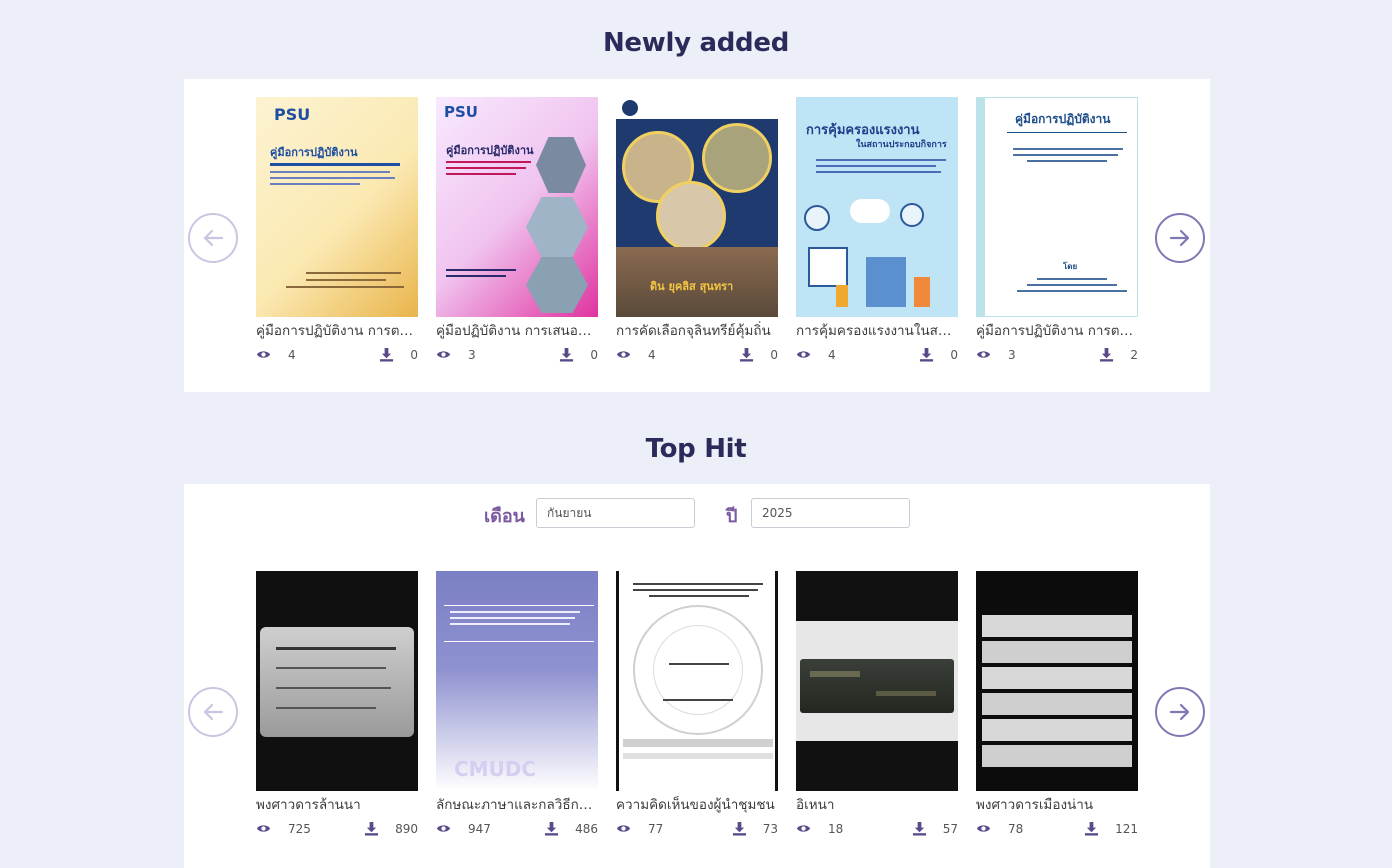  I want to click on download-count: 890, so click(391, 828).